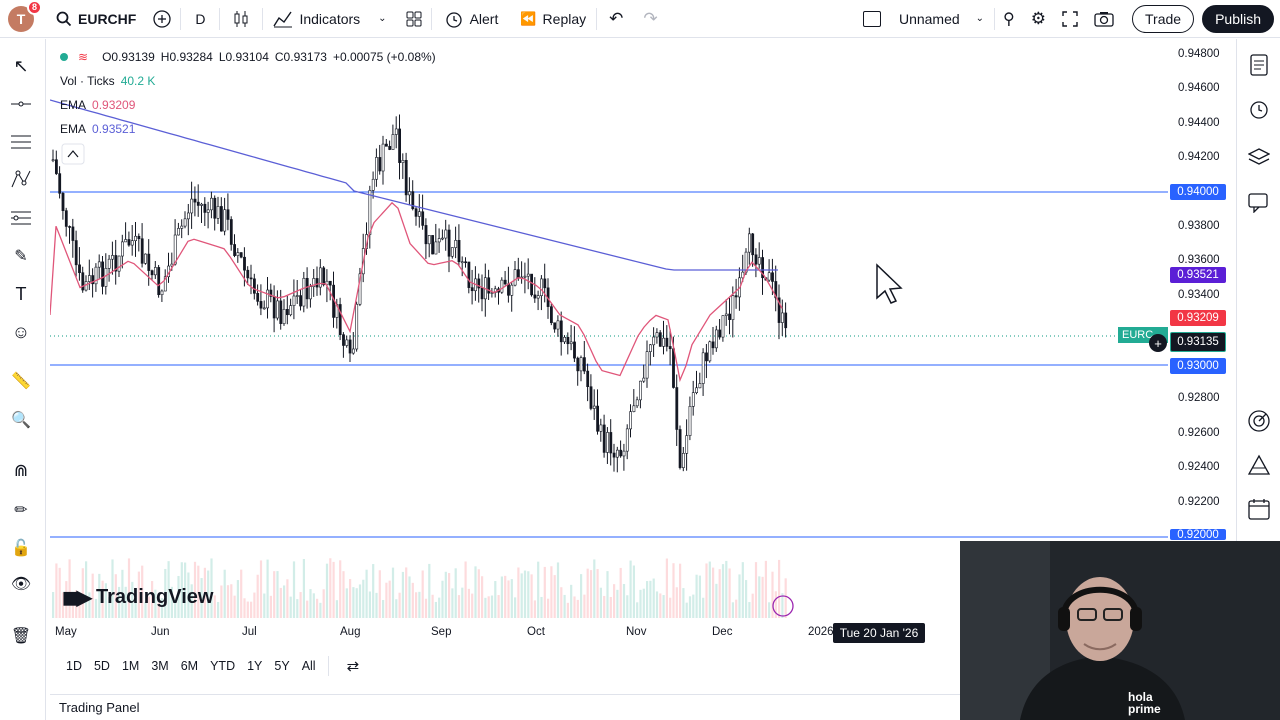  I want to click on chats-button, so click(1259, 203).